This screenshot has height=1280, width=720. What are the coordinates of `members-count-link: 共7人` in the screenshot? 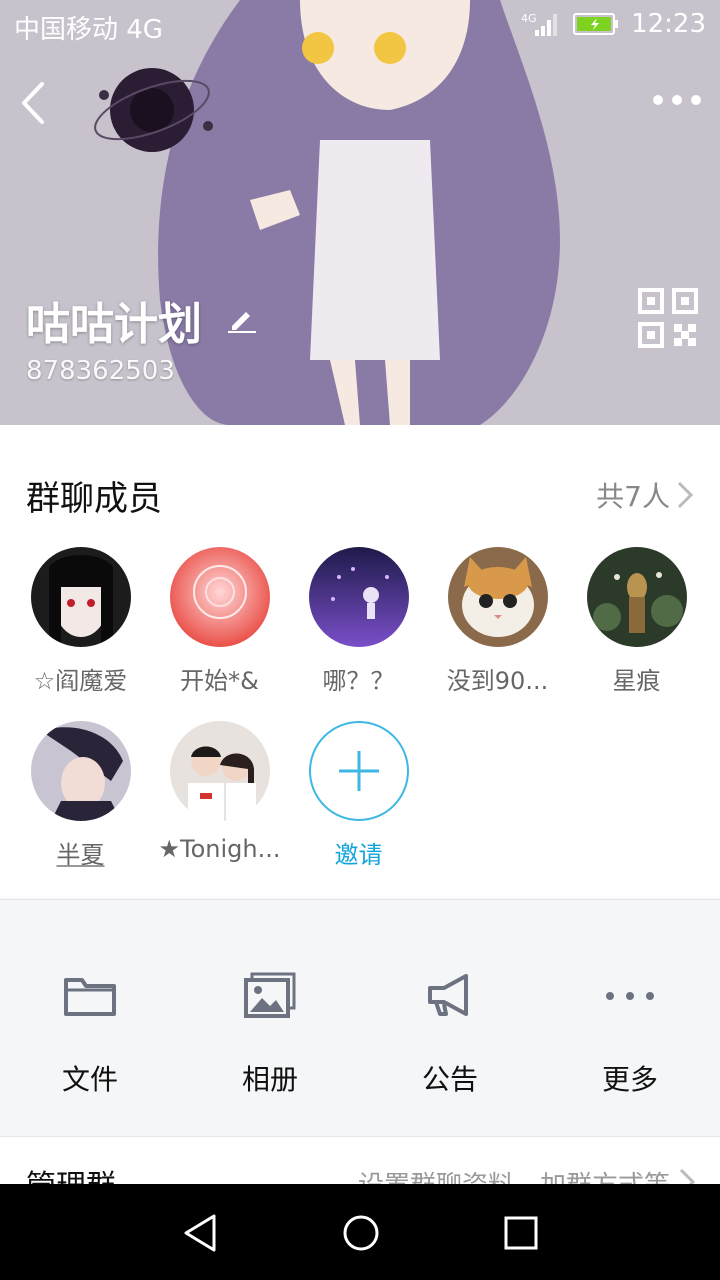 It's located at (645, 495).